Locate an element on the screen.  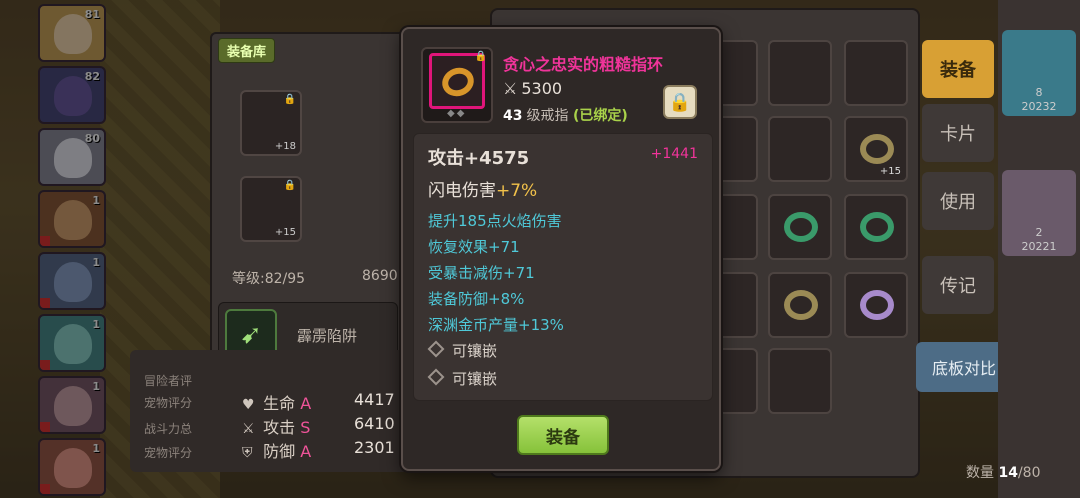
padlock-icon: 🔒 is located at coordinates (680, 102).